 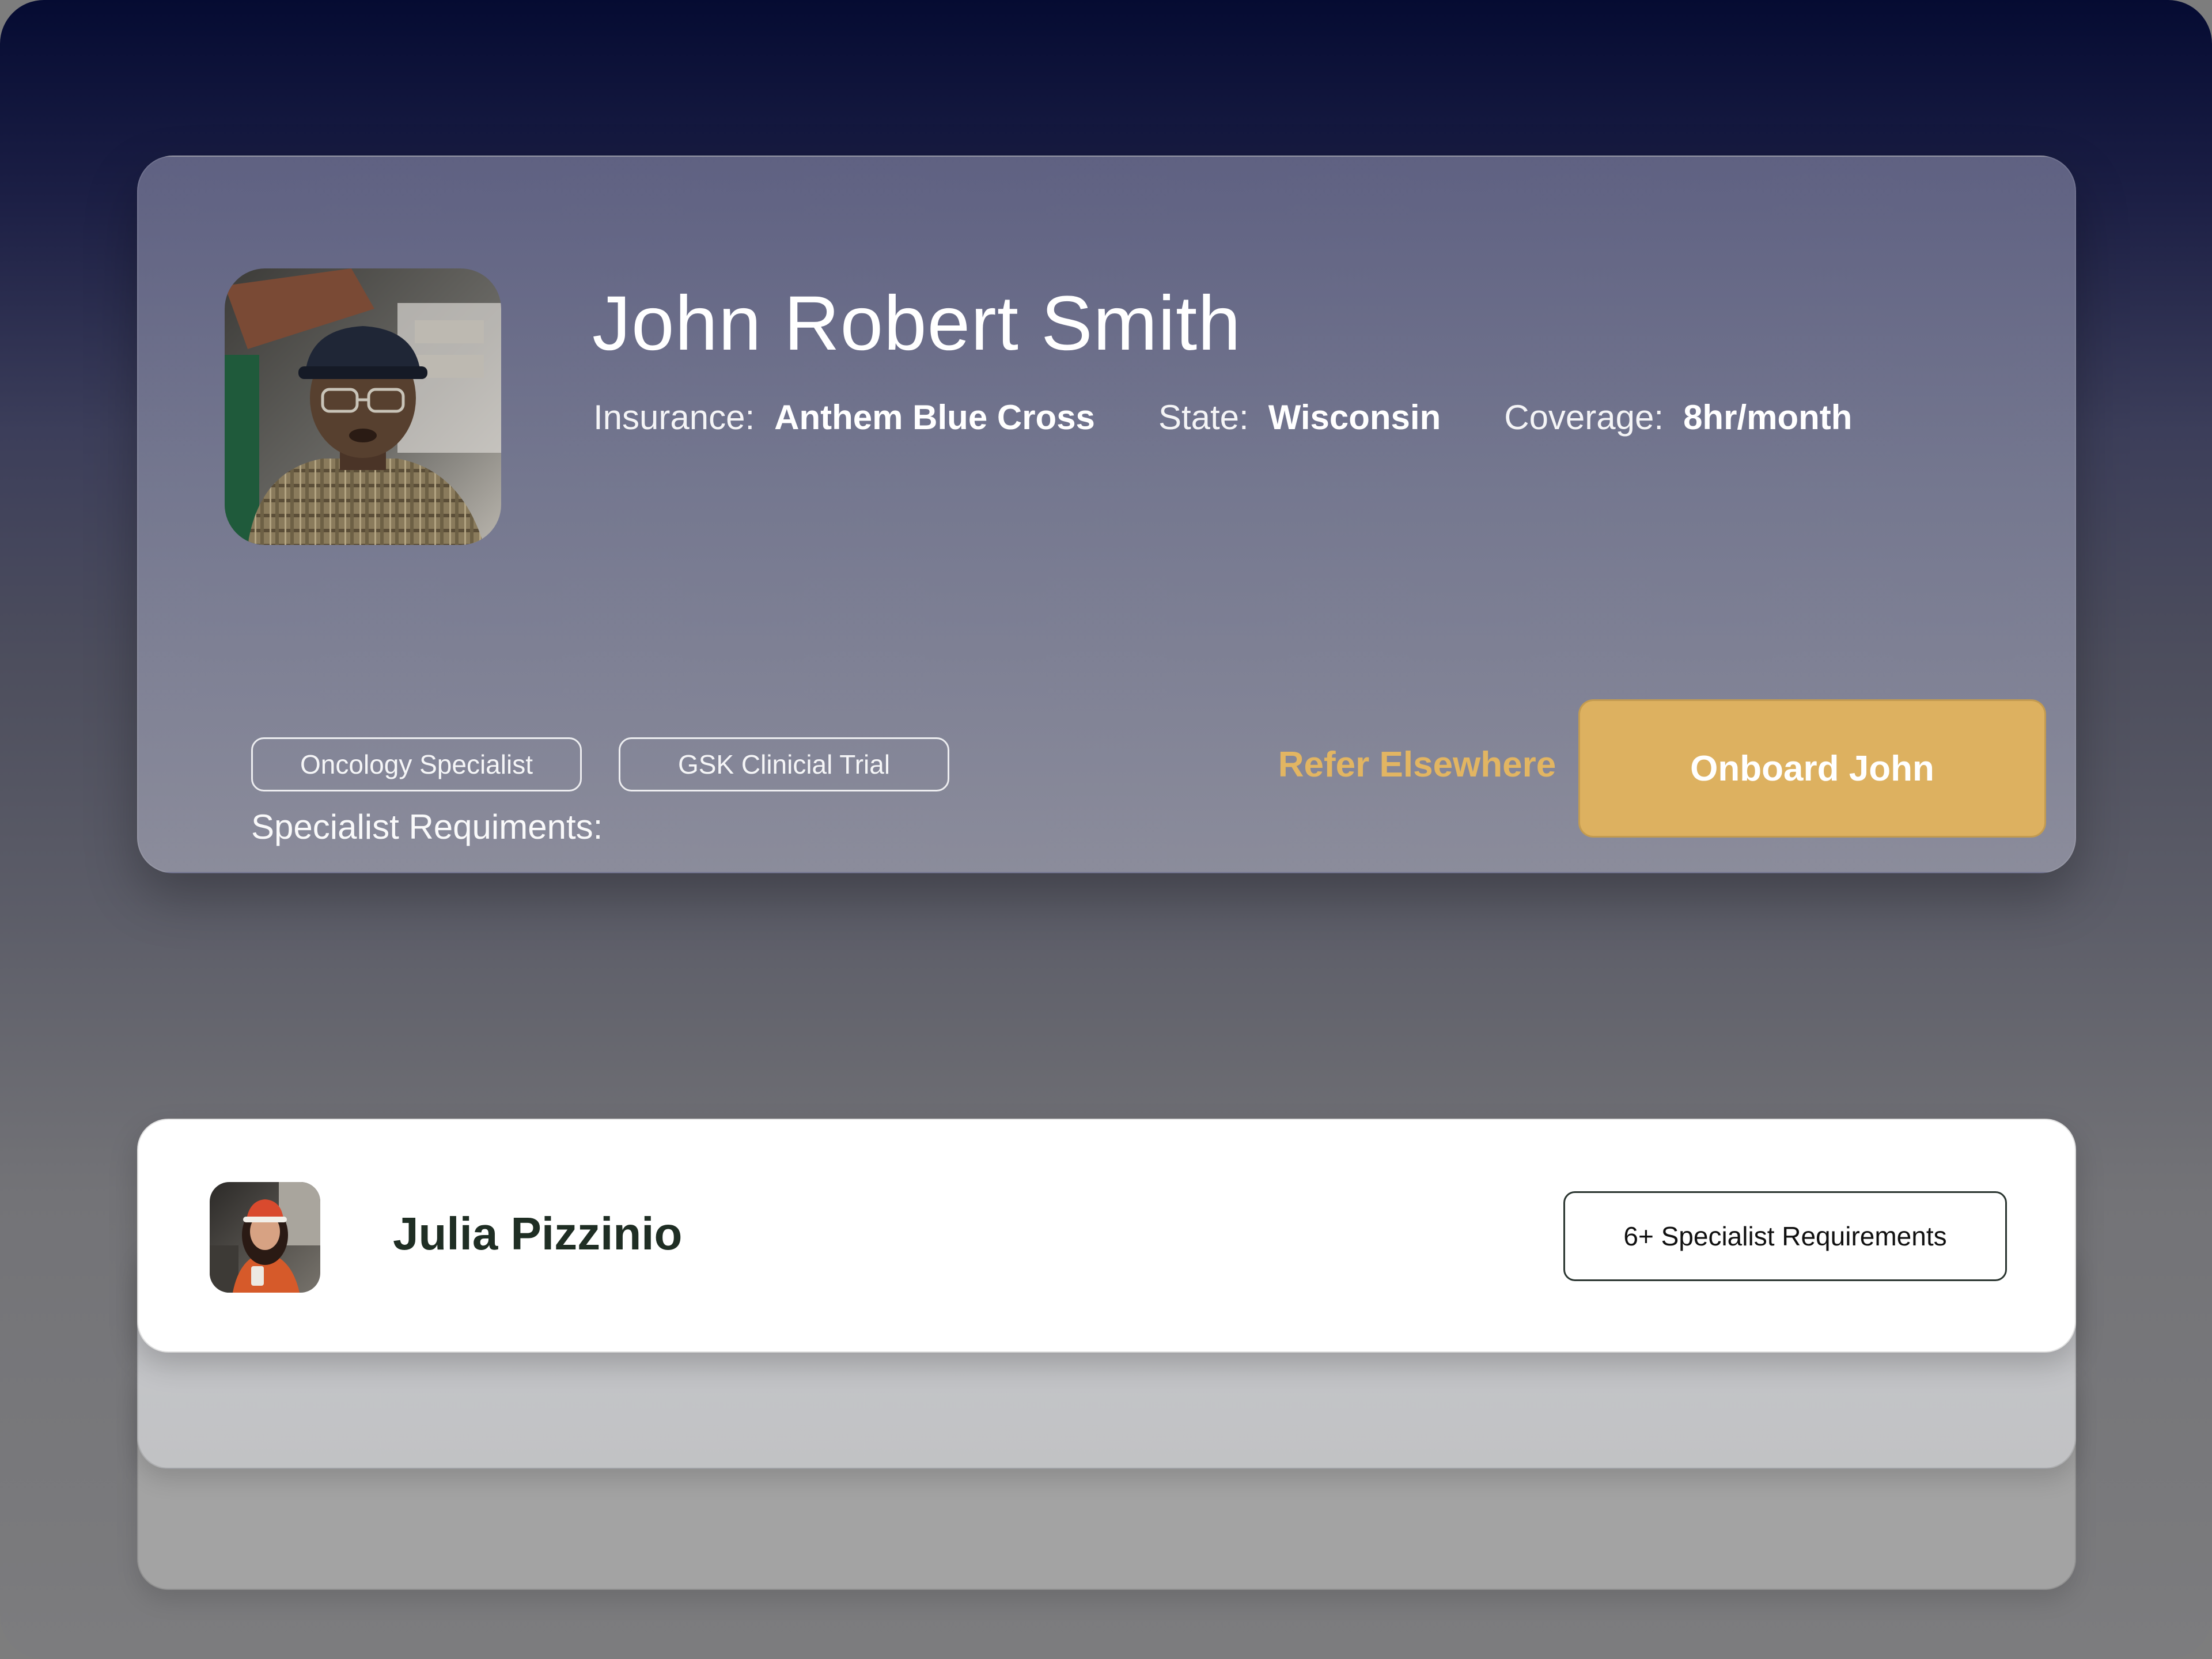 I want to click on coverage-value: 8hr/month, so click(x=1768, y=417).